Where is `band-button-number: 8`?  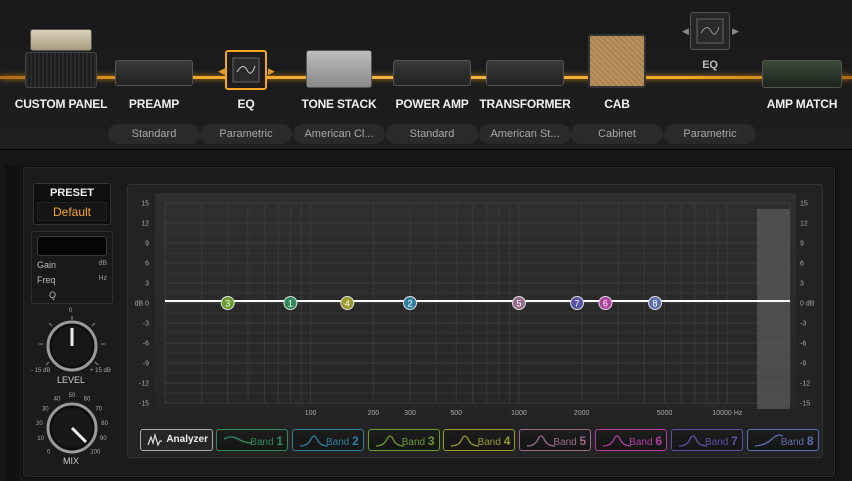 band-button-number: 8 is located at coordinates (810, 441).